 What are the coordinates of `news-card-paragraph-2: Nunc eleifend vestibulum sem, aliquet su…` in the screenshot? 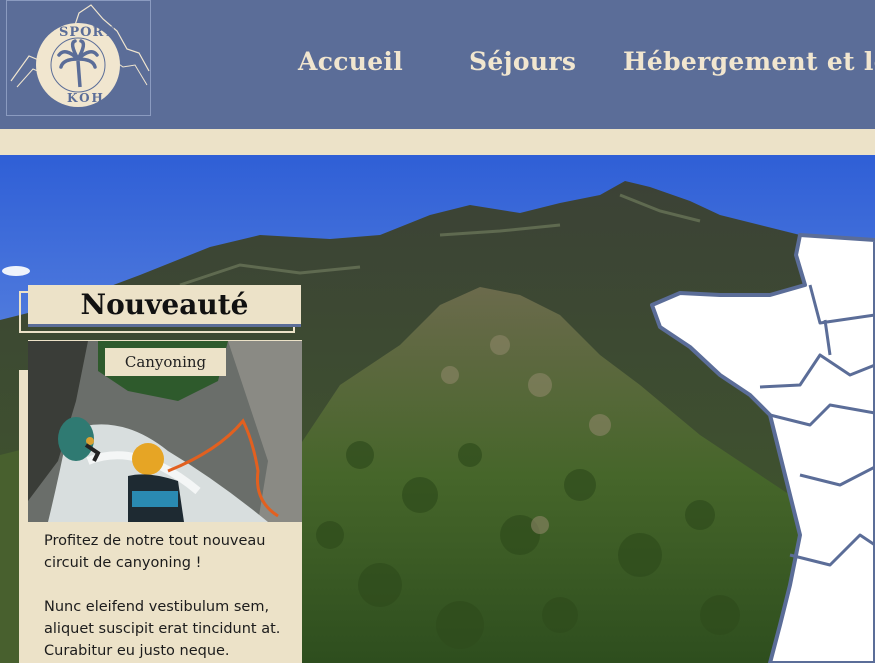 It's located at (162, 629).